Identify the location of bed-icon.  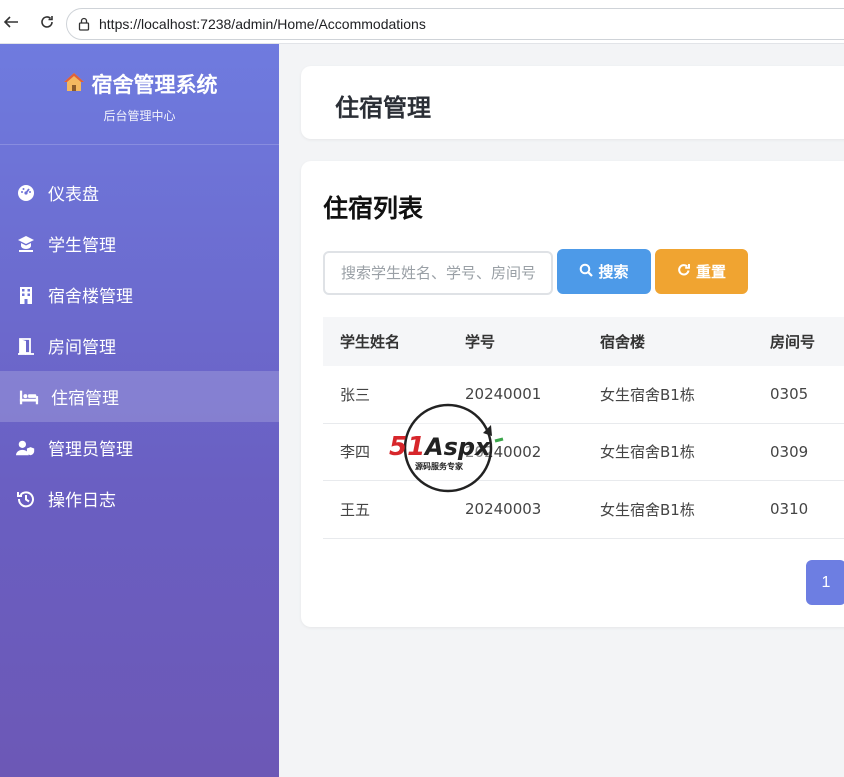
(29, 397).